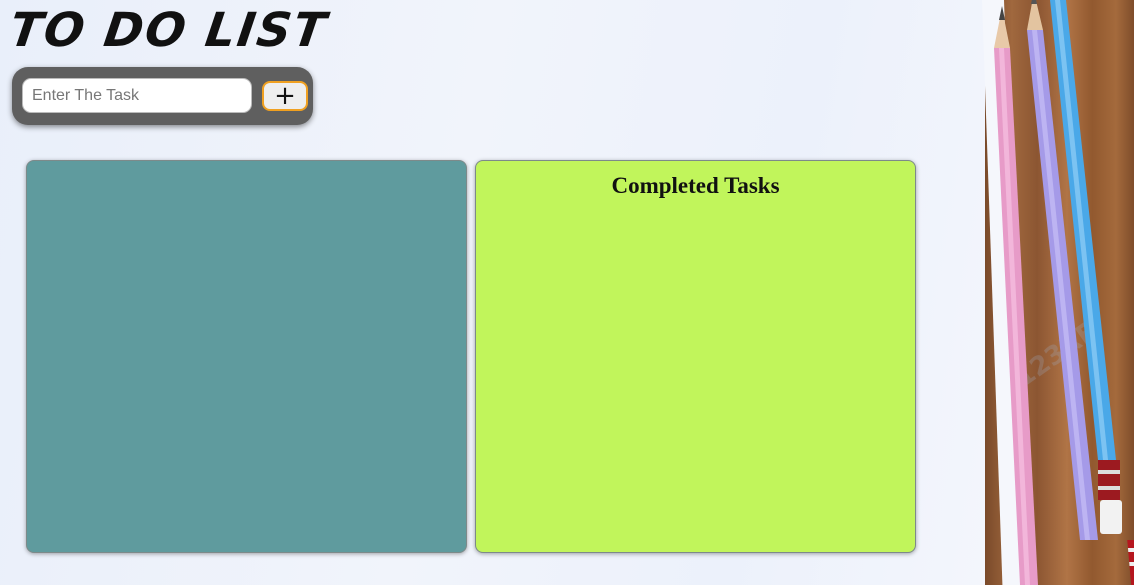  Describe the element at coordinates (695, 185) in the screenshot. I see `completed-tasks-heading: Completed Tasks` at that location.